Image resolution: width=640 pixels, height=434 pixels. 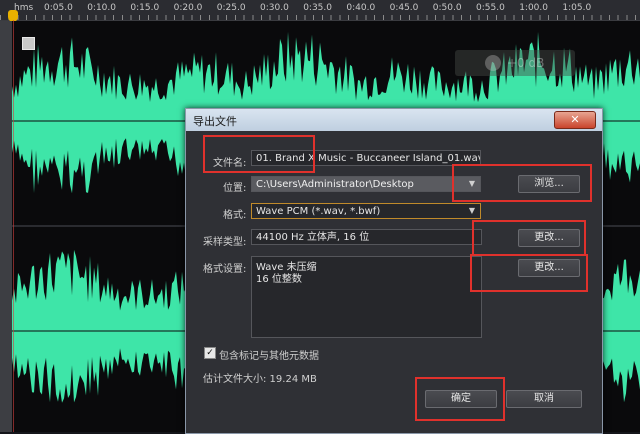 I want to click on format-label: 格式:, so click(x=235, y=215).